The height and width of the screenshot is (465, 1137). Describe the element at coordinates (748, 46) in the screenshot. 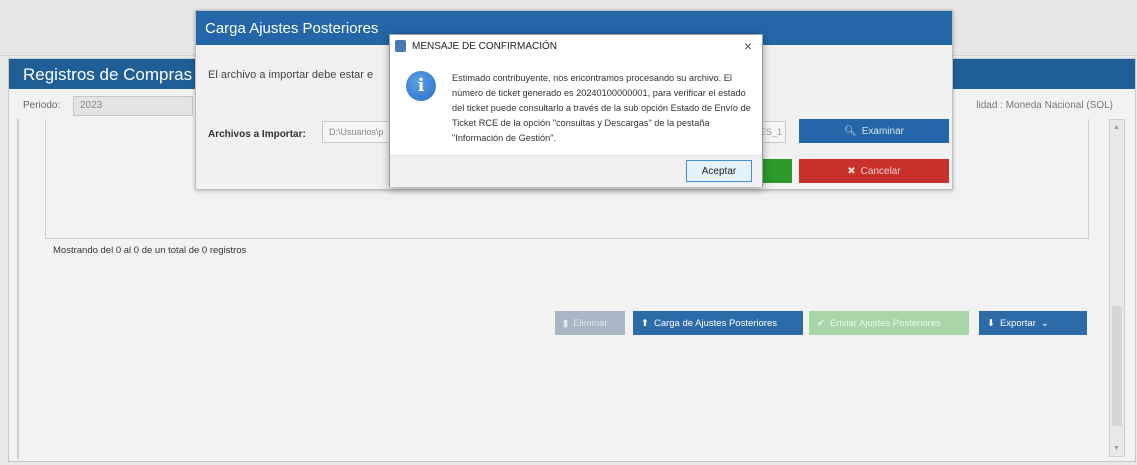

I see `close-icon: ×` at that location.